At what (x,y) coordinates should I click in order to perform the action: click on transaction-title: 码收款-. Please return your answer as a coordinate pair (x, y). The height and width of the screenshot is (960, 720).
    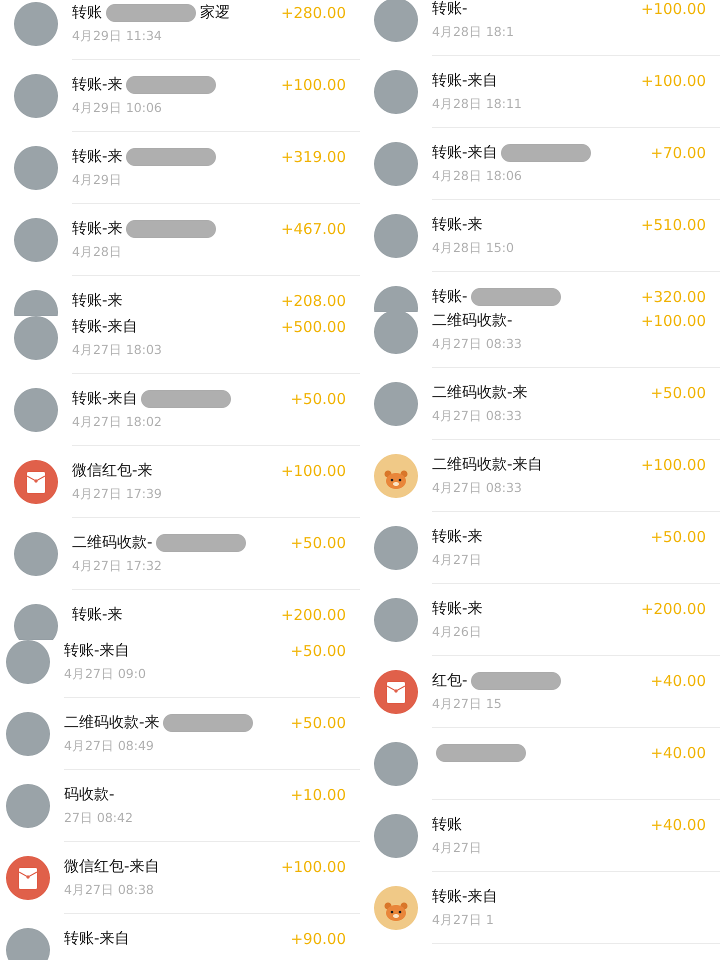
    Looking at the image, I should click on (89, 795).